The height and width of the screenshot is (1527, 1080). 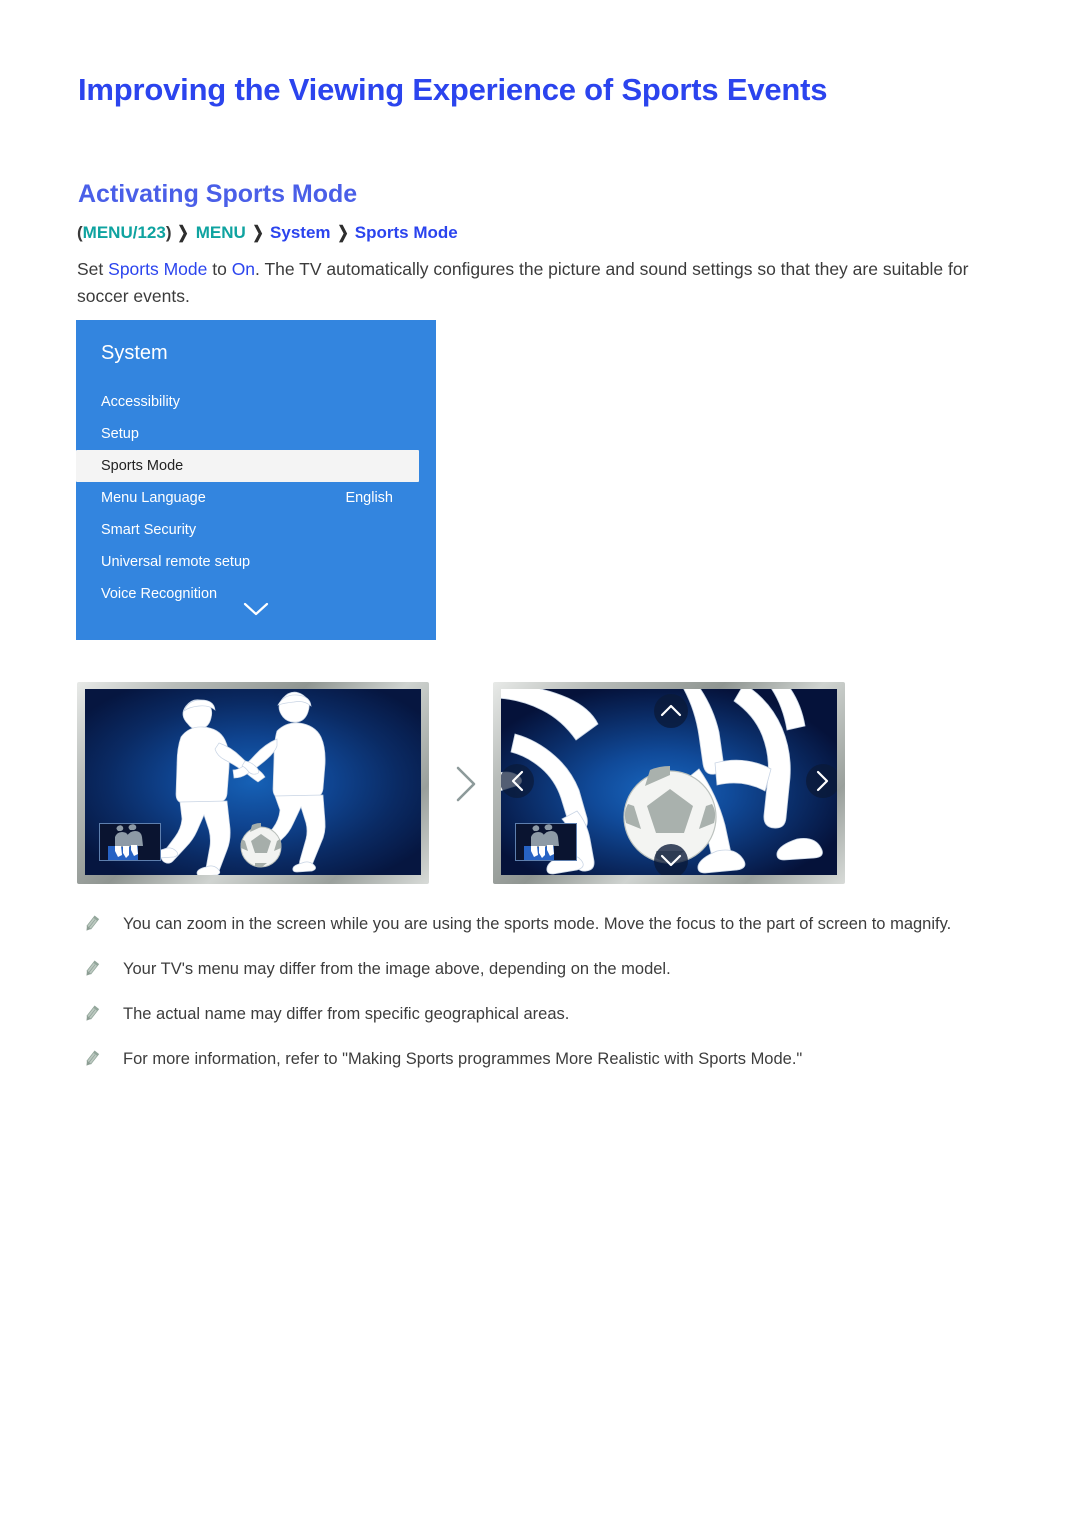 I want to click on intro-link-sports-mode: Sports Mode, so click(x=158, y=269).